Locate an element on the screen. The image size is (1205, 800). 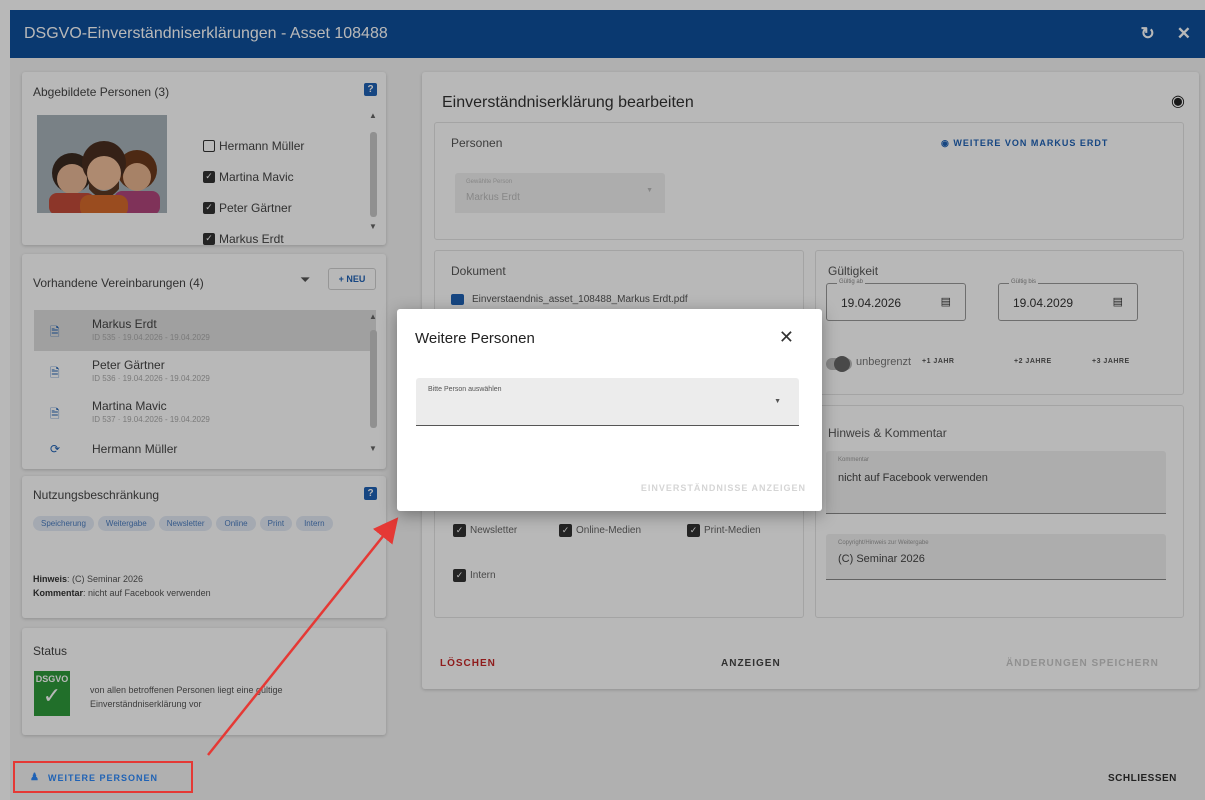
more-persons-button: ♟ WEITERE PERSONEN is located at coordinates (94, 777).